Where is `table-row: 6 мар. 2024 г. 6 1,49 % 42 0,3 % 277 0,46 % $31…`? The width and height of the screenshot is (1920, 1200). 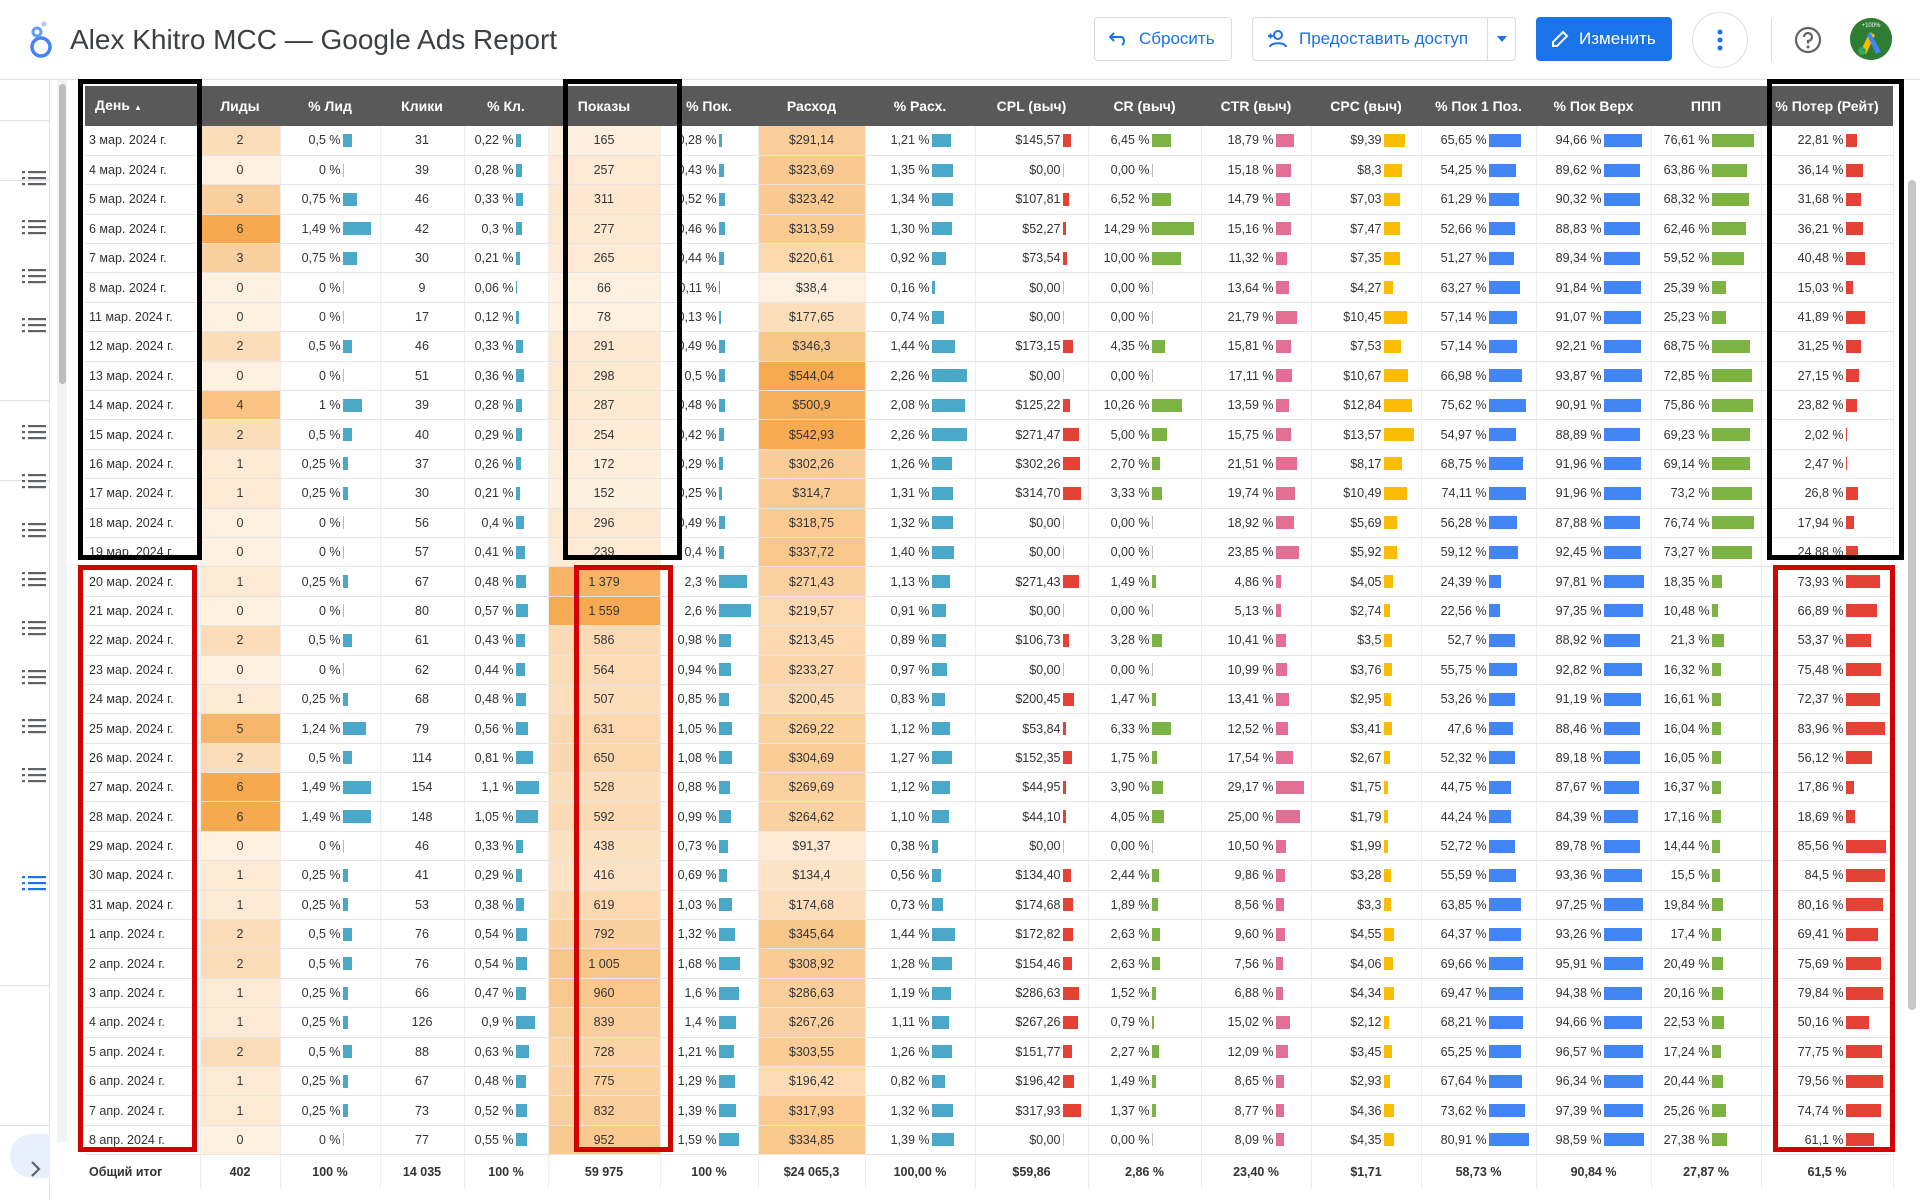
table-row: 6 мар. 2024 г. 6 1,49 % 42 0,3 % 277 0,46 % $31… is located at coordinates (989, 229).